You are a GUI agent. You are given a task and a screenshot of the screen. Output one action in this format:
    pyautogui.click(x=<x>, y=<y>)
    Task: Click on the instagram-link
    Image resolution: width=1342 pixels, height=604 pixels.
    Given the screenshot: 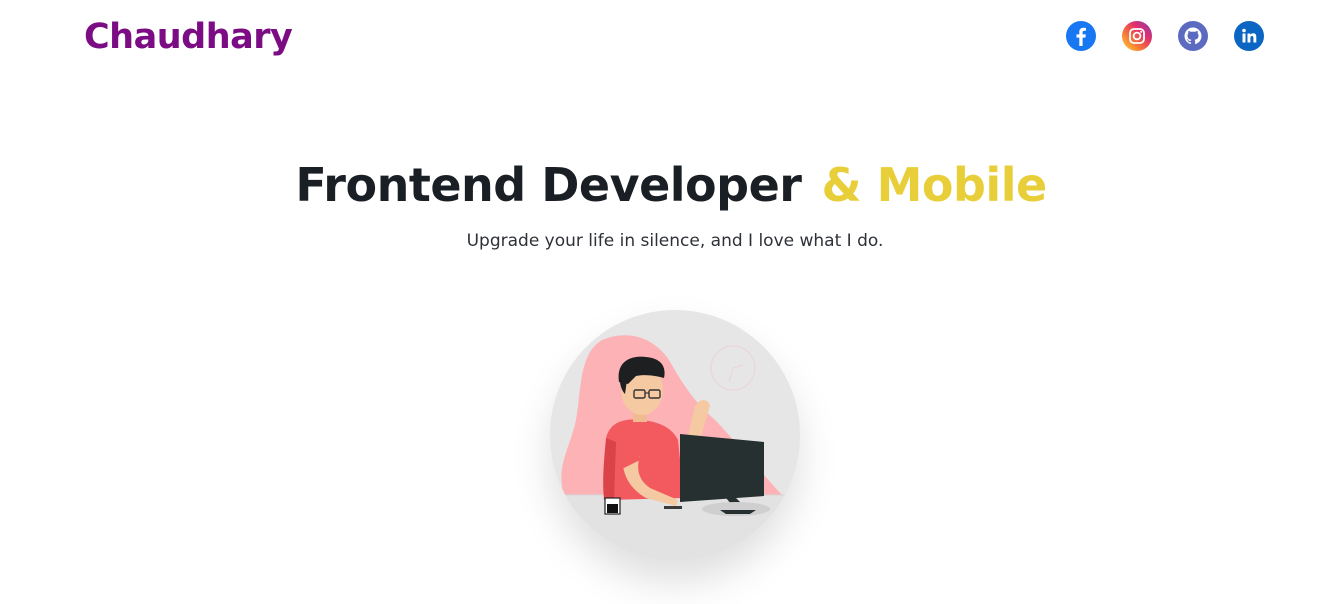 What is the action you would take?
    pyautogui.click(x=1137, y=36)
    